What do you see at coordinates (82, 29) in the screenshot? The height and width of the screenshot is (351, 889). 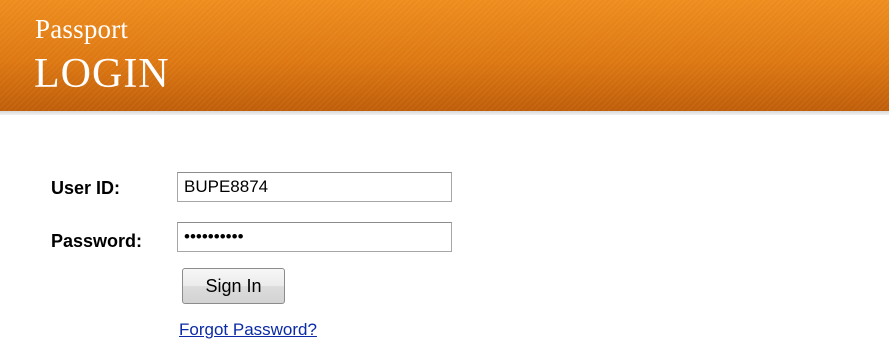 I see `banner-subtitle: Passport` at bounding box center [82, 29].